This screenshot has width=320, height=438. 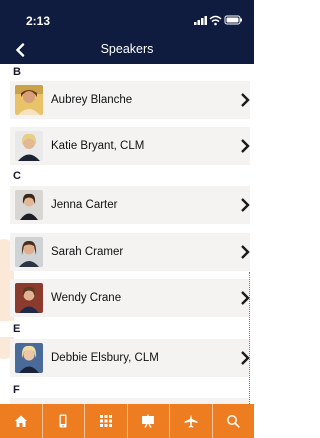 I want to click on tab-plane, so click(x=191, y=421).